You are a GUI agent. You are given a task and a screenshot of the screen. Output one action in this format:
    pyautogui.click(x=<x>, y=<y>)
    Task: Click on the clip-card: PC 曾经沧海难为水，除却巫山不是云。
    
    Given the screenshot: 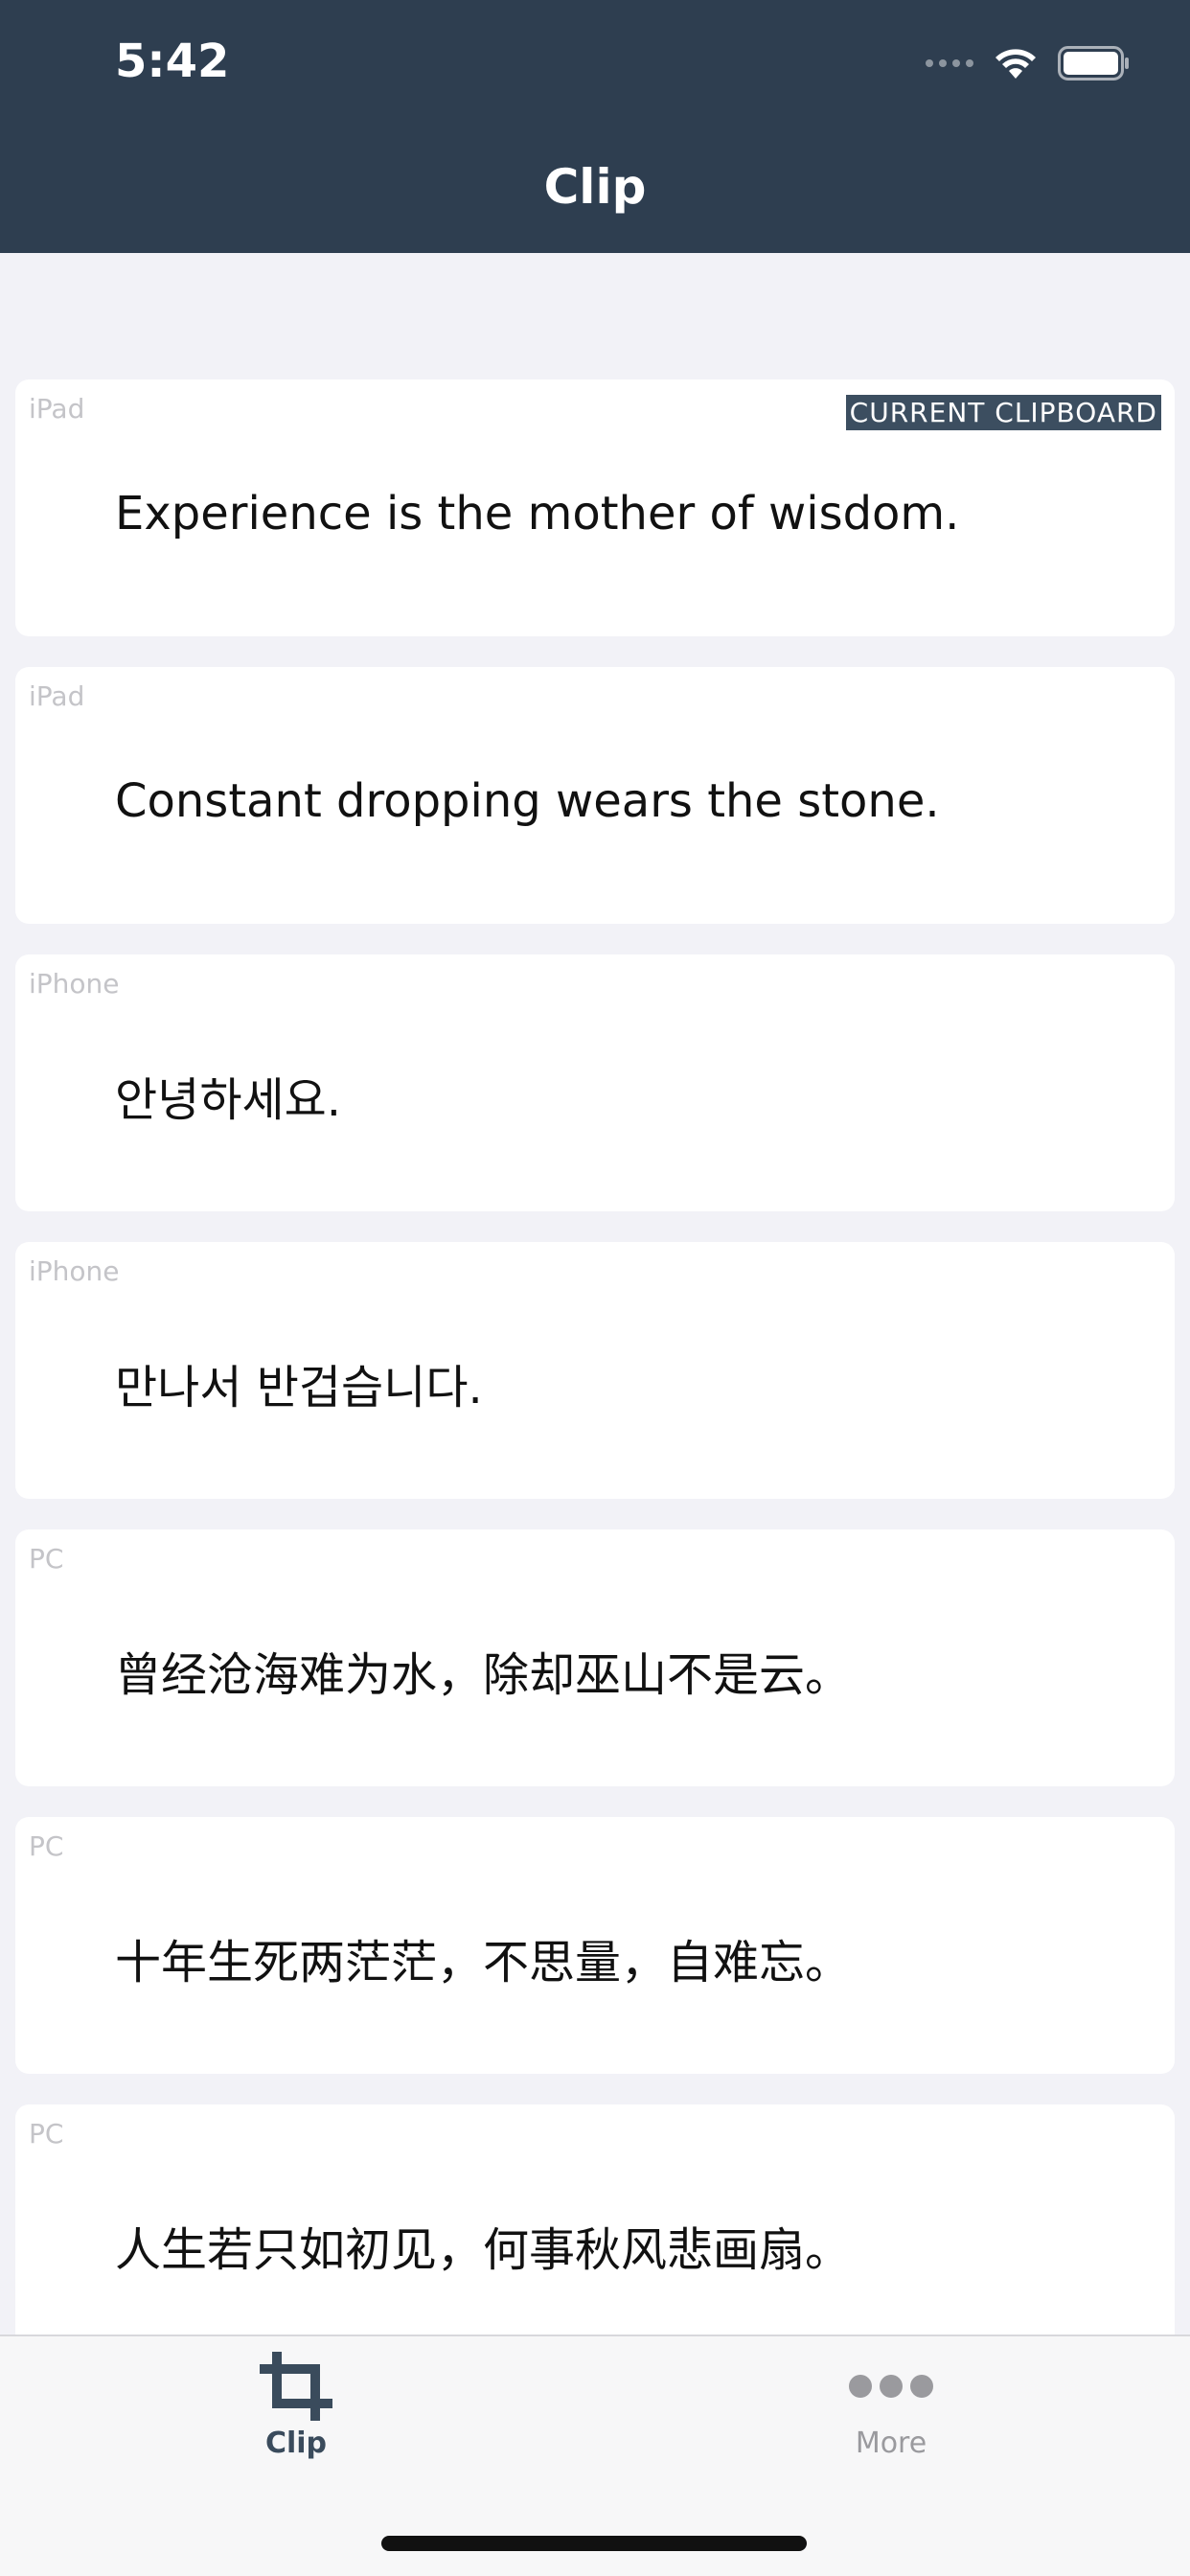 What is the action you would take?
    pyautogui.click(x=595, y=1658)
    